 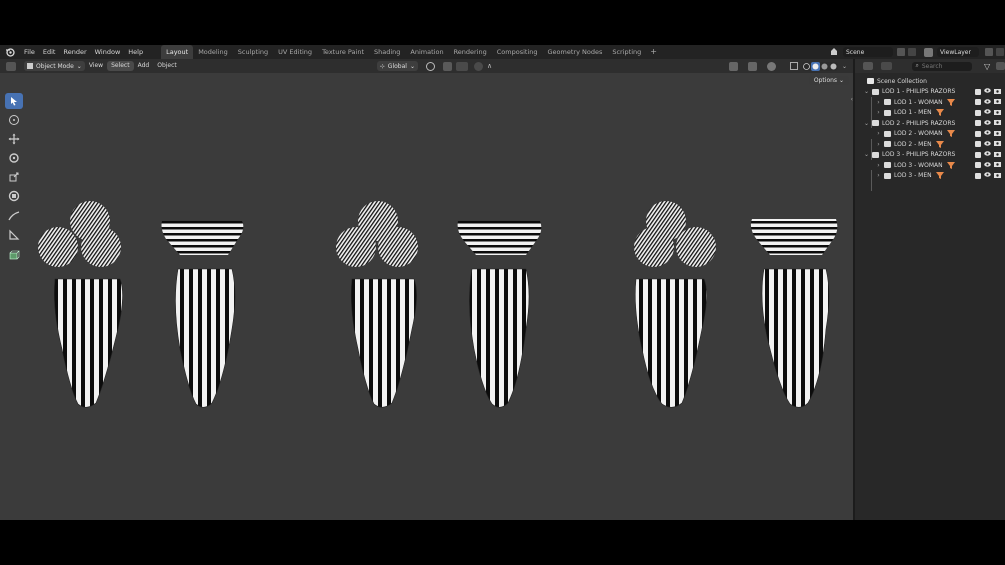 I want to click on view-layer-field: ViewLayer, so click(x=958, y=52).